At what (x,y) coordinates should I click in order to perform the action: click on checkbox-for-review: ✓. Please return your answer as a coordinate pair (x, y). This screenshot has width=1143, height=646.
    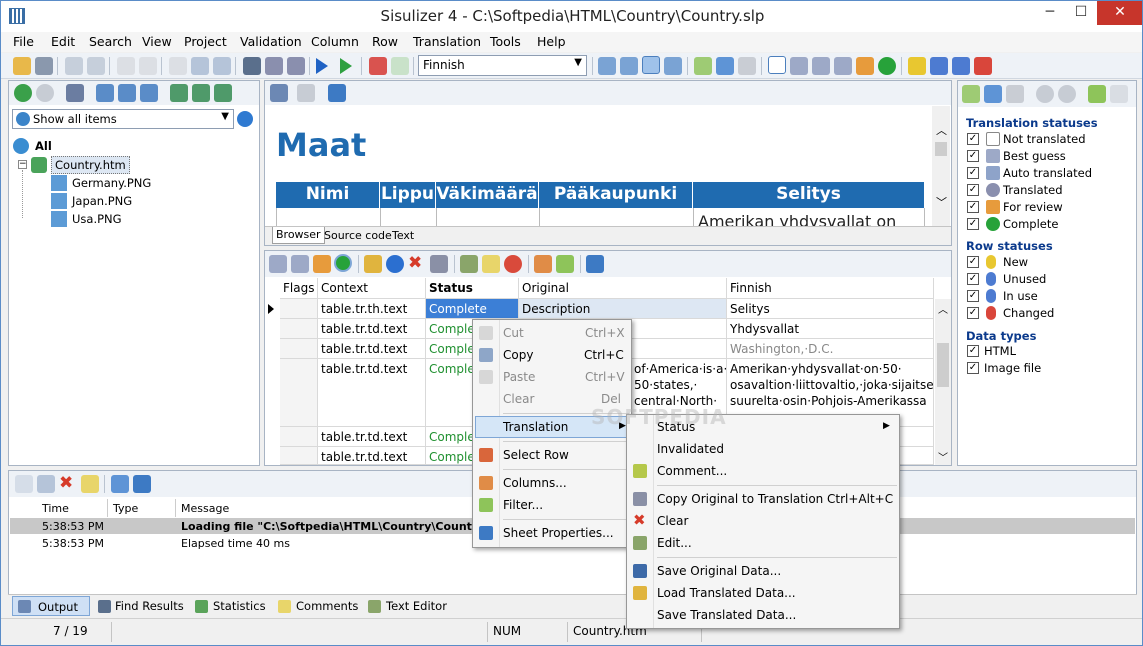
    Looking at the image, I should click on (973, 207).